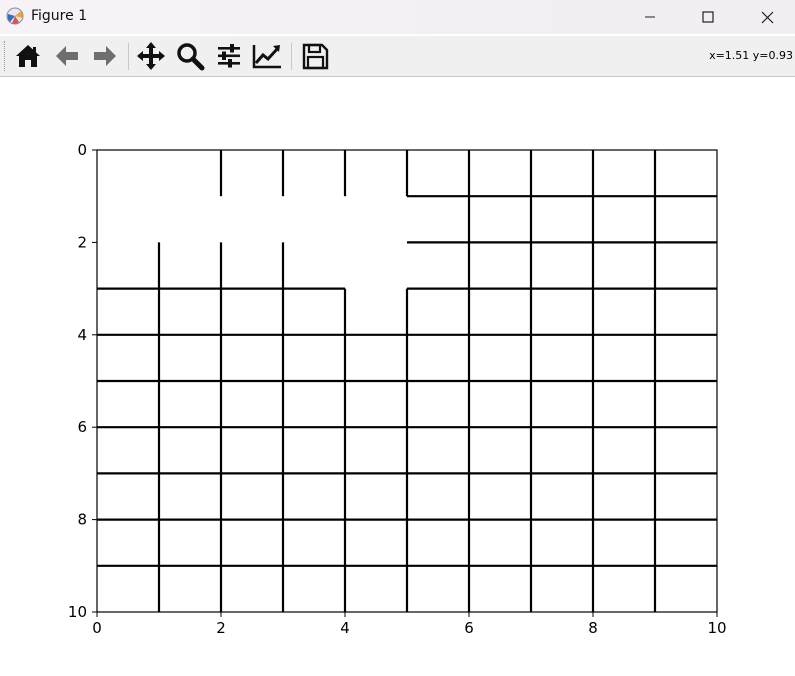  I want to click on home-icon, so click(28, 56).